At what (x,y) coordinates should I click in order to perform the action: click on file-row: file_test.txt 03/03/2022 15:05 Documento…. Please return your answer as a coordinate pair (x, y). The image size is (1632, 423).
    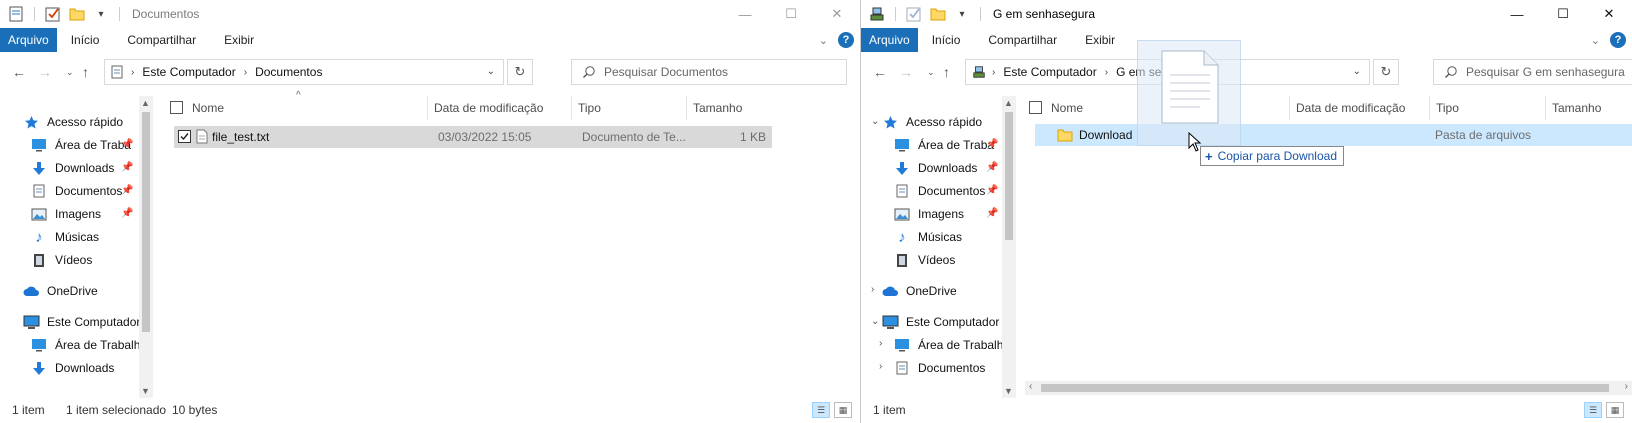
    Looking at the image, I should click on (473, 137).